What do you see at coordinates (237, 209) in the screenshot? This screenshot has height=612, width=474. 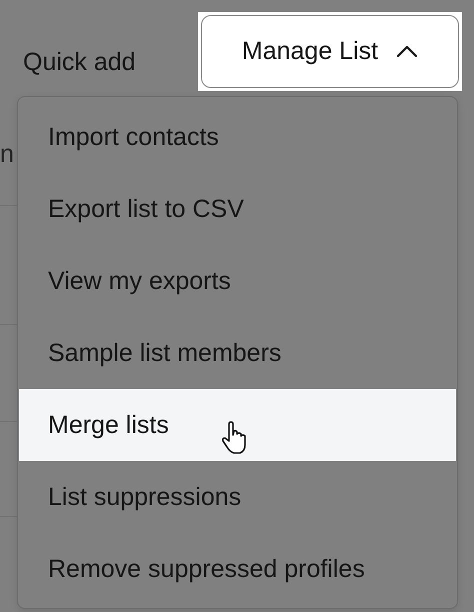 I see `menu-item: Export list to CSV` at bounding box center [237, 209].